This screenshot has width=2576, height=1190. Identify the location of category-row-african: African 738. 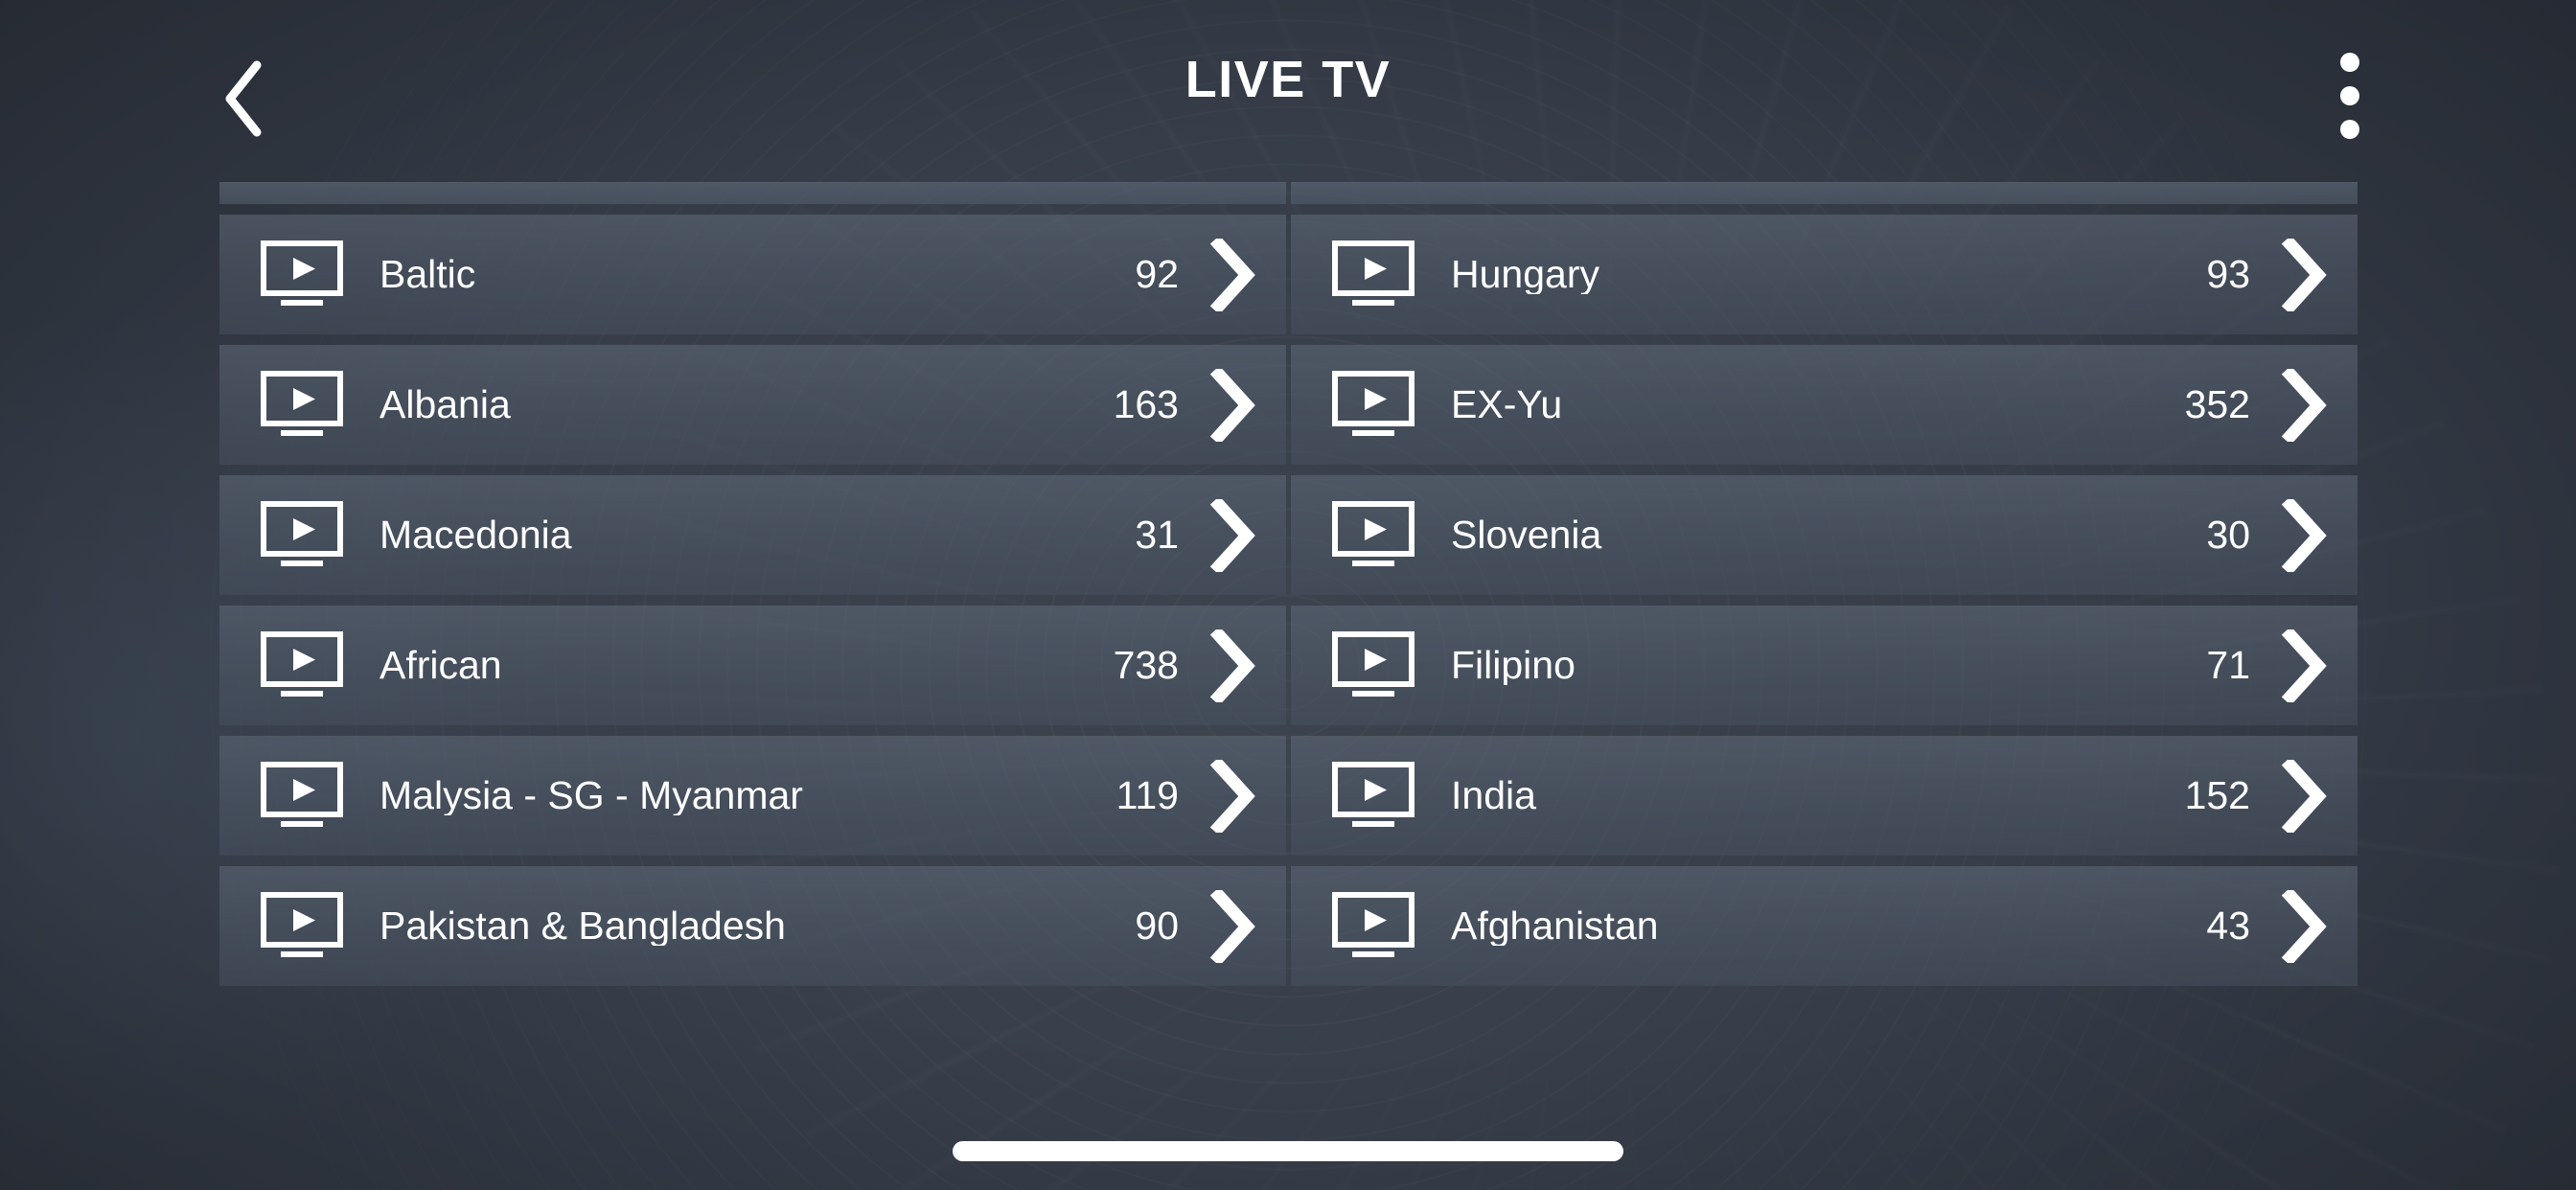
(752, 666).